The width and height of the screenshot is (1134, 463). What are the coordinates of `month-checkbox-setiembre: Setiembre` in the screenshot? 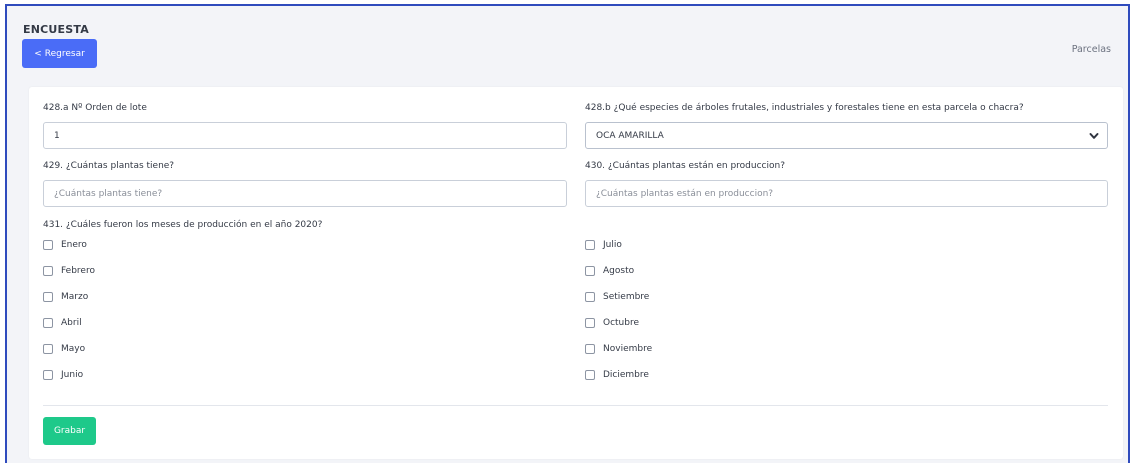 It's located at (617, 297).